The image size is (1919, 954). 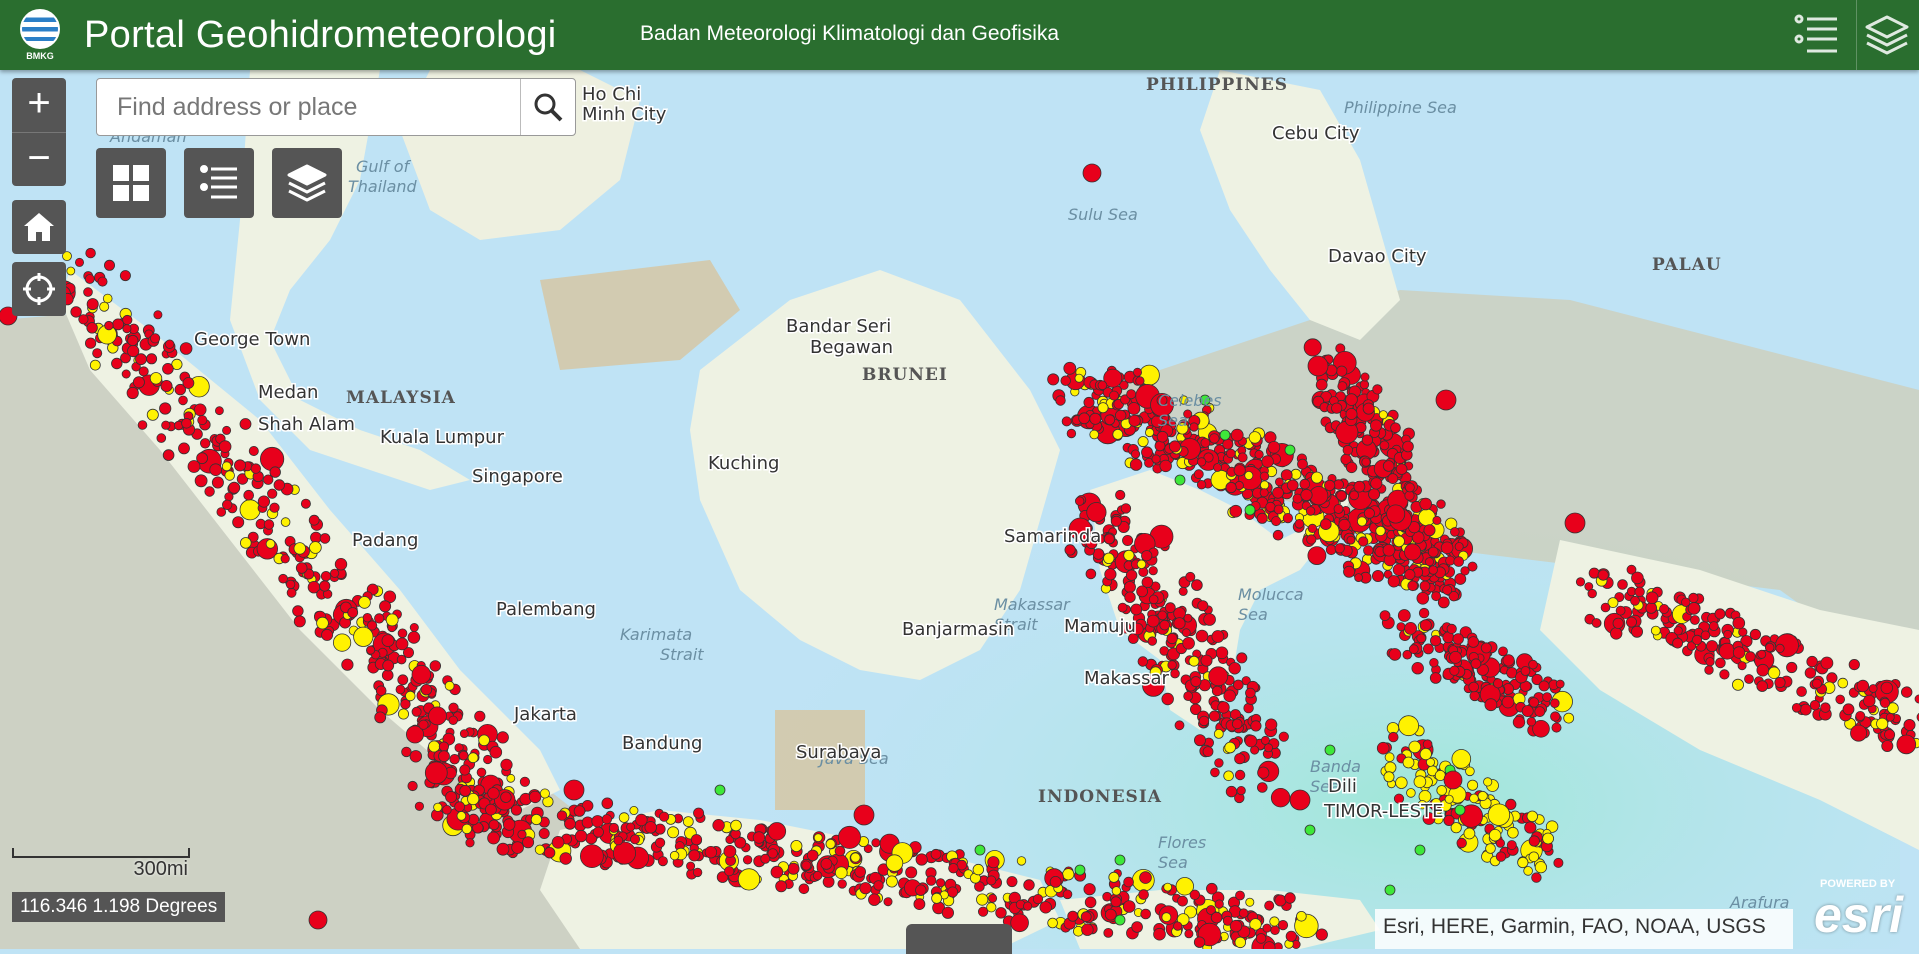 What do you see at coordinates (39, 105) in the screenshot?
I see `zoom-in-button: +` at bounding box center [39, 105].